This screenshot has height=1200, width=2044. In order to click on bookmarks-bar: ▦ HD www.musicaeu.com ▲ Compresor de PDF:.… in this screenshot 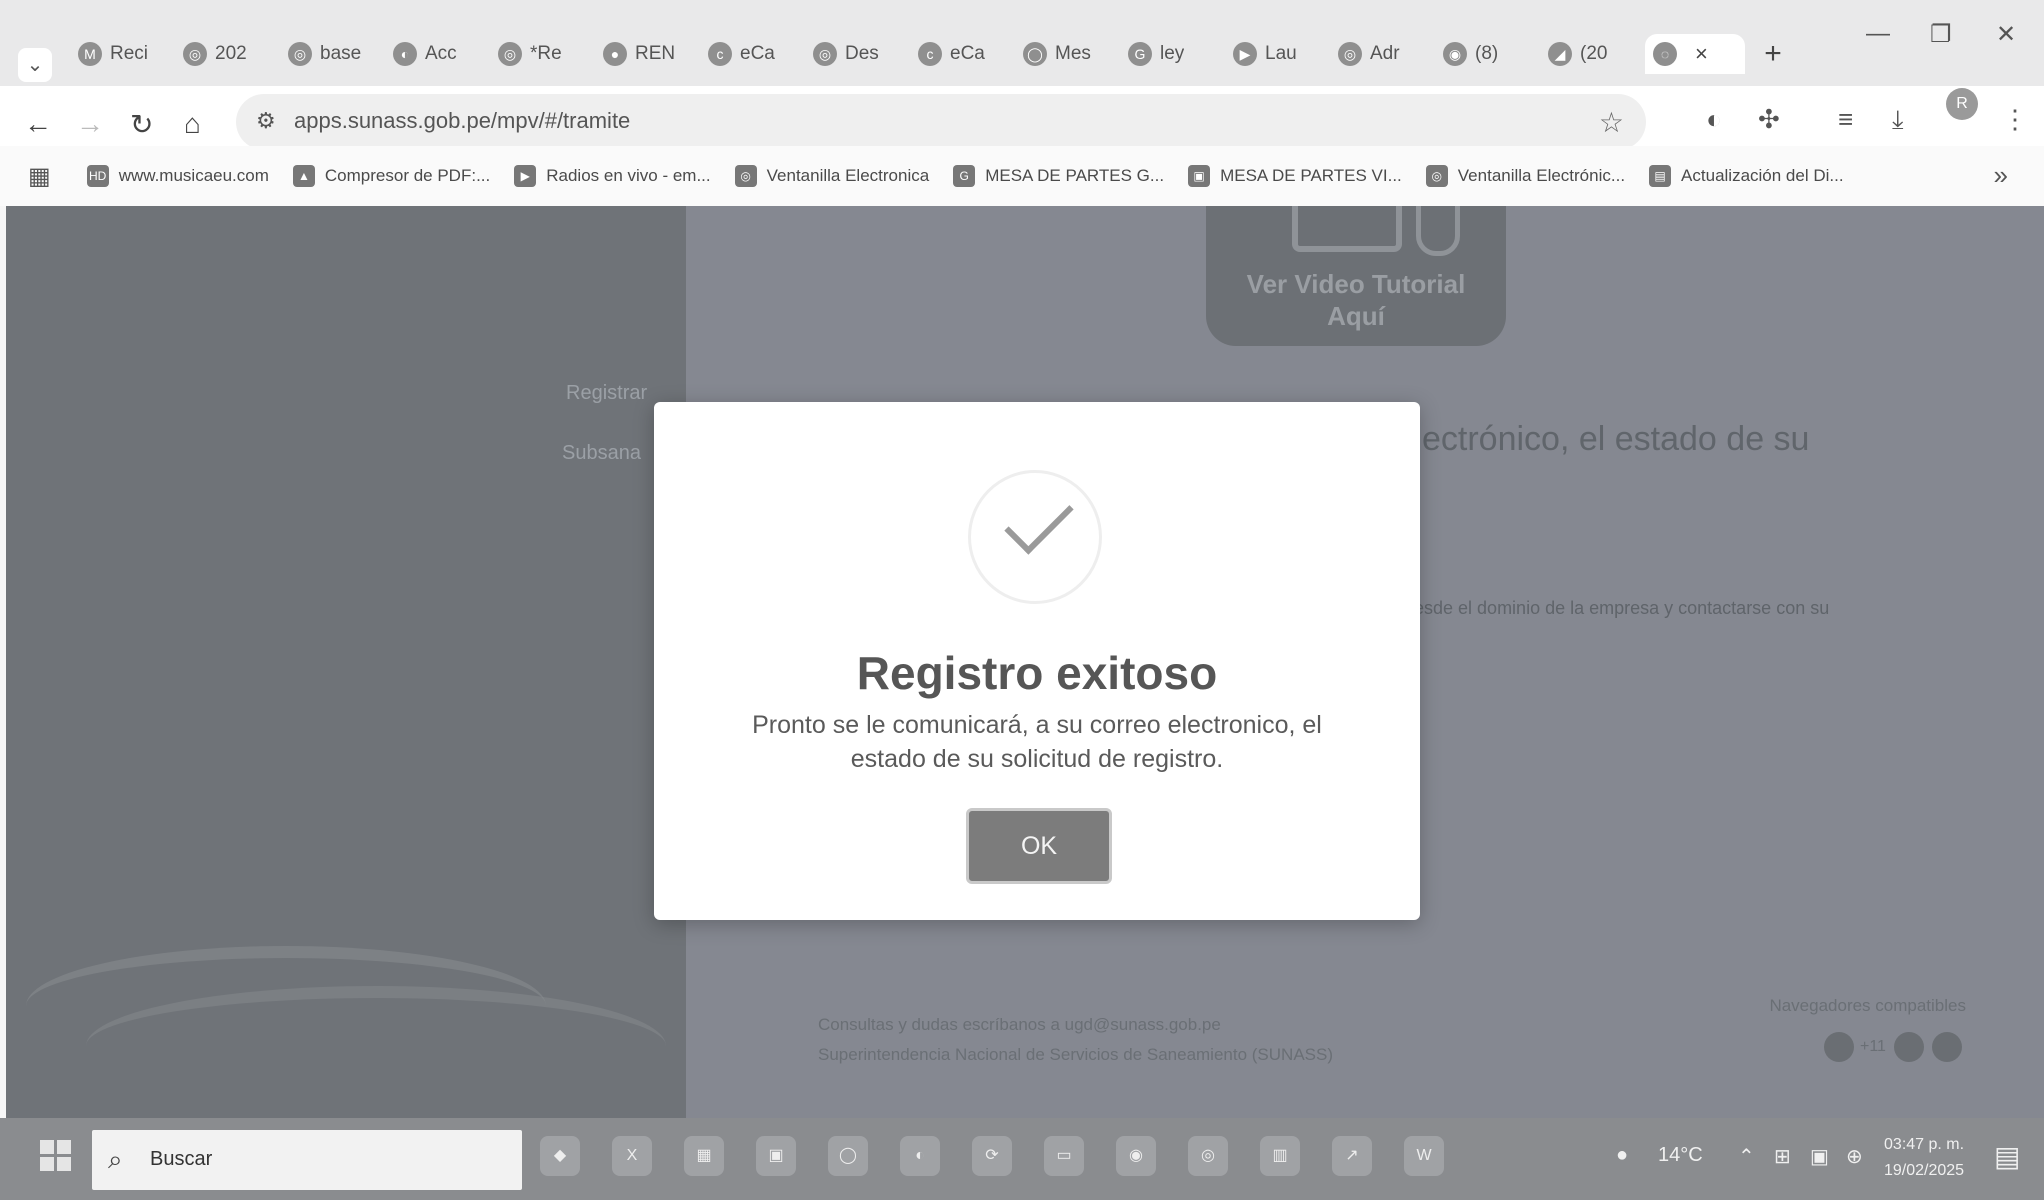, I will do `click(1022, 176)`.